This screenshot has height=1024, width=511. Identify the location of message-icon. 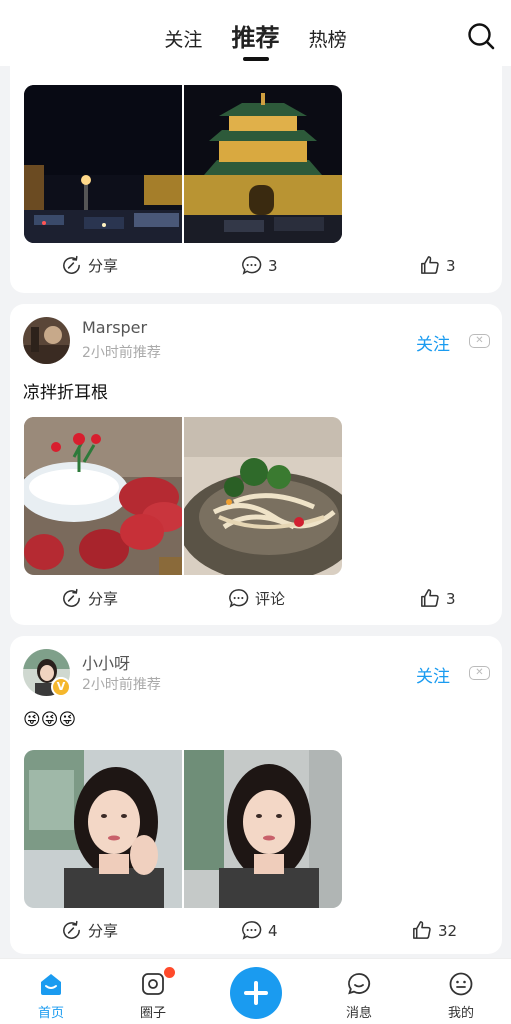
(359, 984).